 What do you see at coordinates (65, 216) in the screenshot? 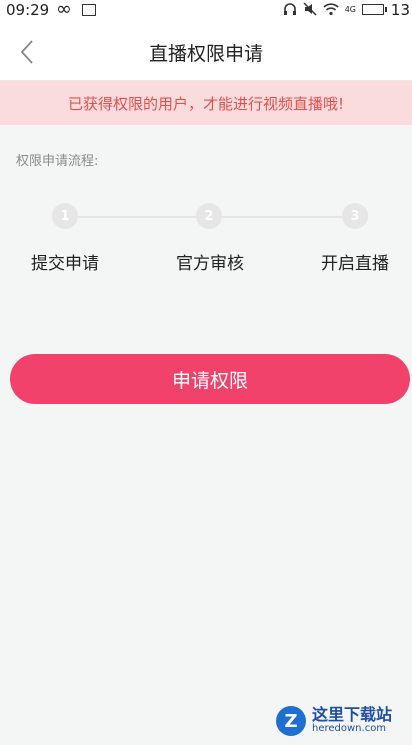
I see `step-number-1: 1` at bounding box center [65, 216].